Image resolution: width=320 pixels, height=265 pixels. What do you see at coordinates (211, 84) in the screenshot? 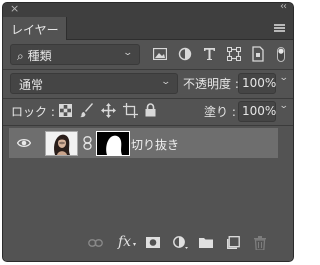
I see `opacity-label: 不透明度 :` at bounding box center [211, 84].